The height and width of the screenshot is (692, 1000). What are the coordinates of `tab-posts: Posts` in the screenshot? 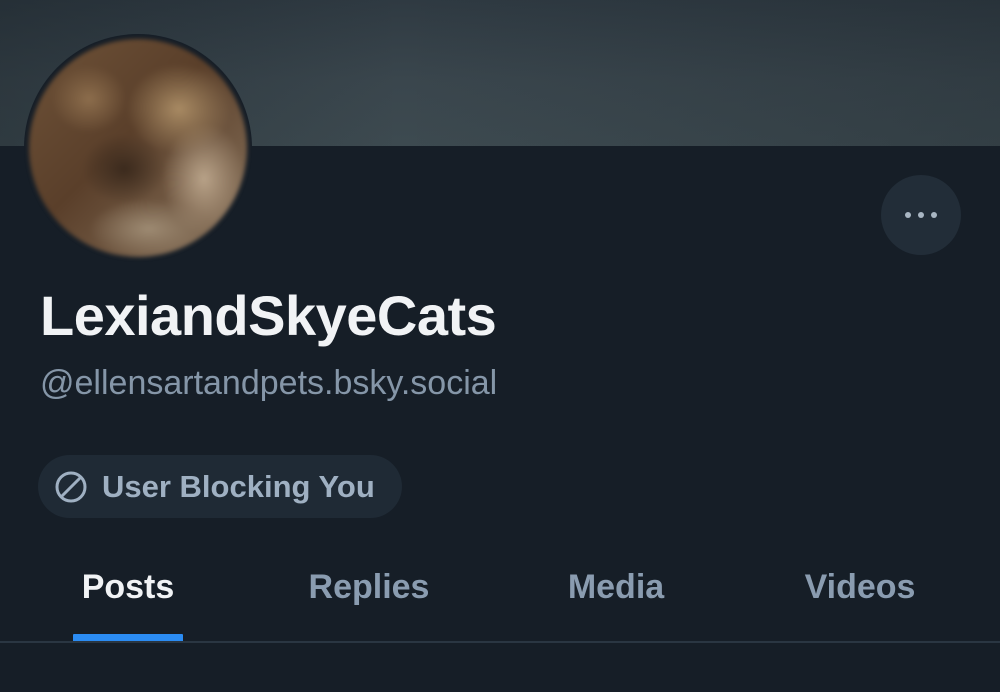 It's located at (128, 595).